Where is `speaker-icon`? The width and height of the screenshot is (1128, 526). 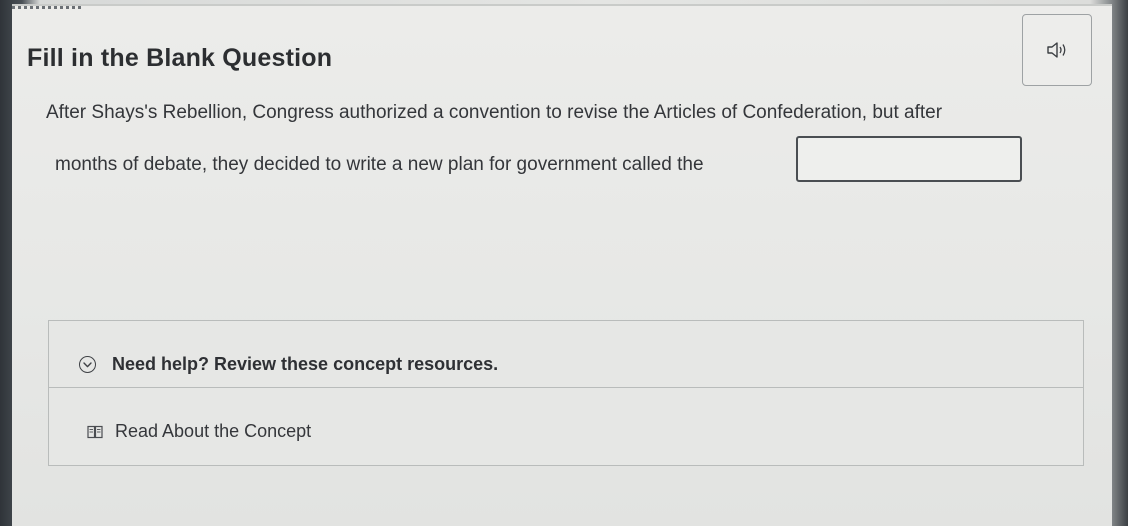 speaker-icon is located at coordinates (1056, 50).